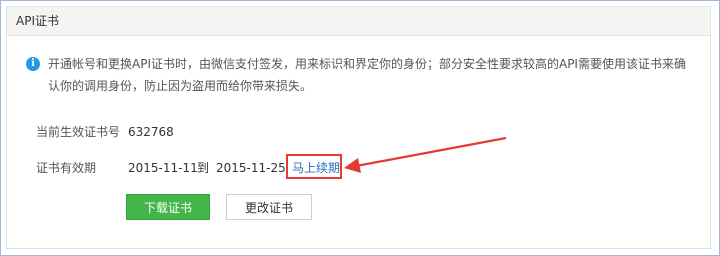 The width and height of the screenshot is (720, 256). Describe the element at coordinates (33, 64) in the screenshot. I see `info-icon: i` at that location.